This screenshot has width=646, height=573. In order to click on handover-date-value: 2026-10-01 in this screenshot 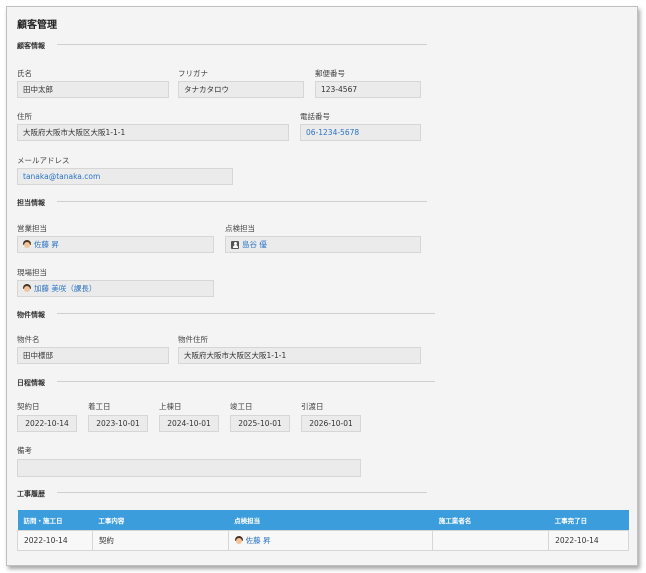, I will do `click(331, 423)`.